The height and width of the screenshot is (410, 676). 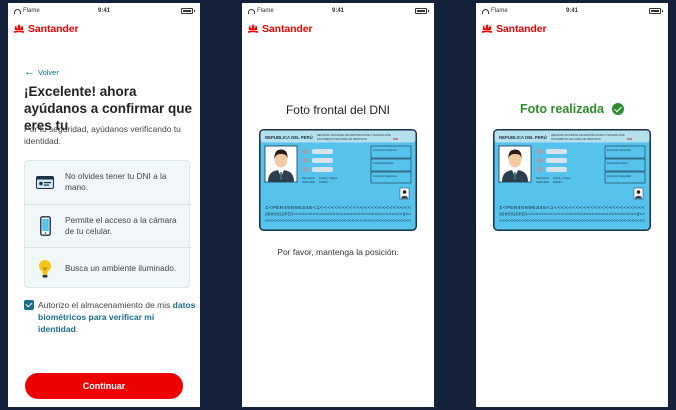 What do you see at coordinates (104, 386) in the screenshot?
I see `continue-button: Continuar` at bounding box center [104, 386].